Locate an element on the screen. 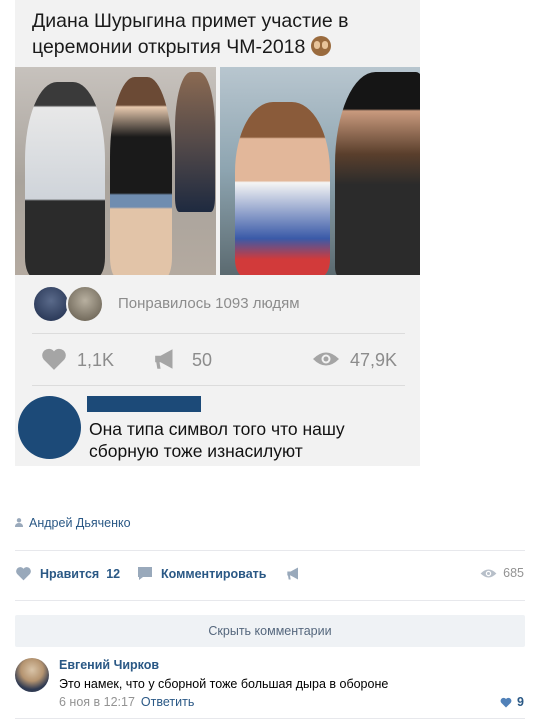 The width and height of the screenshot is (539, 720). like-label: Нравится is located at coordinates (70, 573).